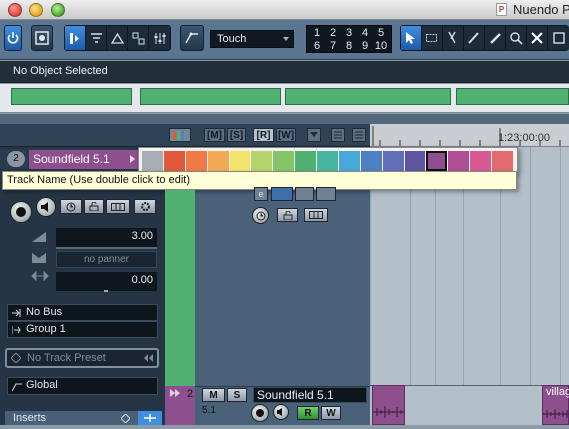 The width and height of the screenshot is (569, 429). What do you see at coordinates (252, 39) in the screenshot?
I see `automation-mode-select: Touch` at bounding box center [252, 39].